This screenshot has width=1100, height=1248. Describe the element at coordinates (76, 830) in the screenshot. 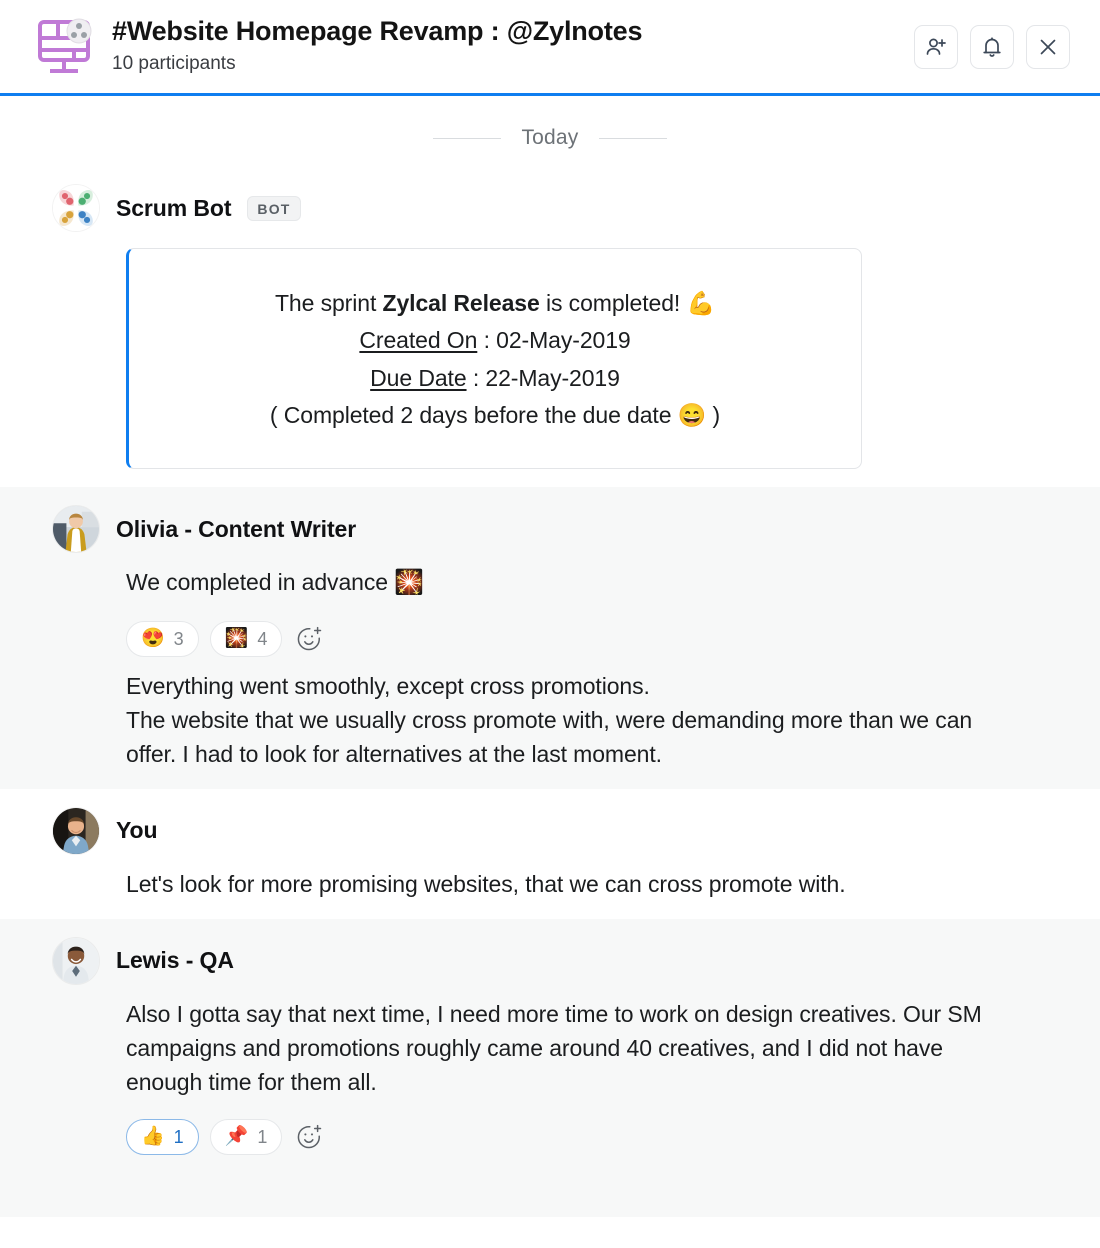

I see `you-avatar` at that location.